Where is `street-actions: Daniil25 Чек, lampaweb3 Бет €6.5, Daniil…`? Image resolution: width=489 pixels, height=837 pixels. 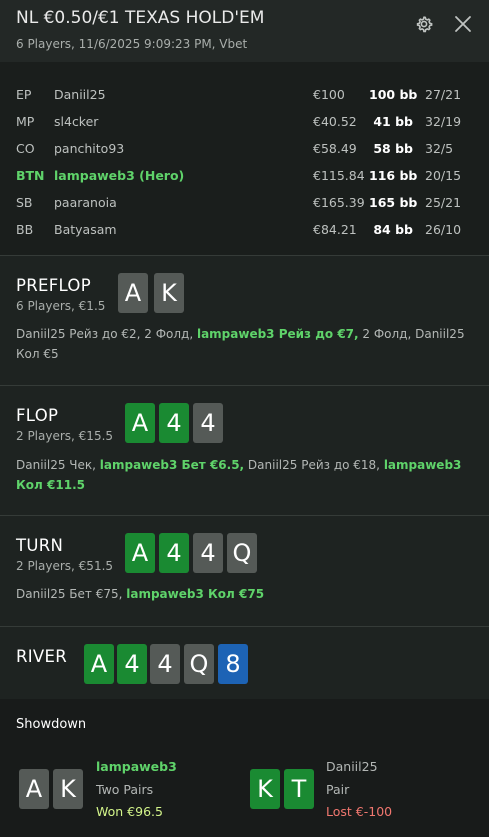 street-actions: Daniil25 Чек, lampaweb3 Бет €6.5, Daniil… is located at coordinates (243, 475).